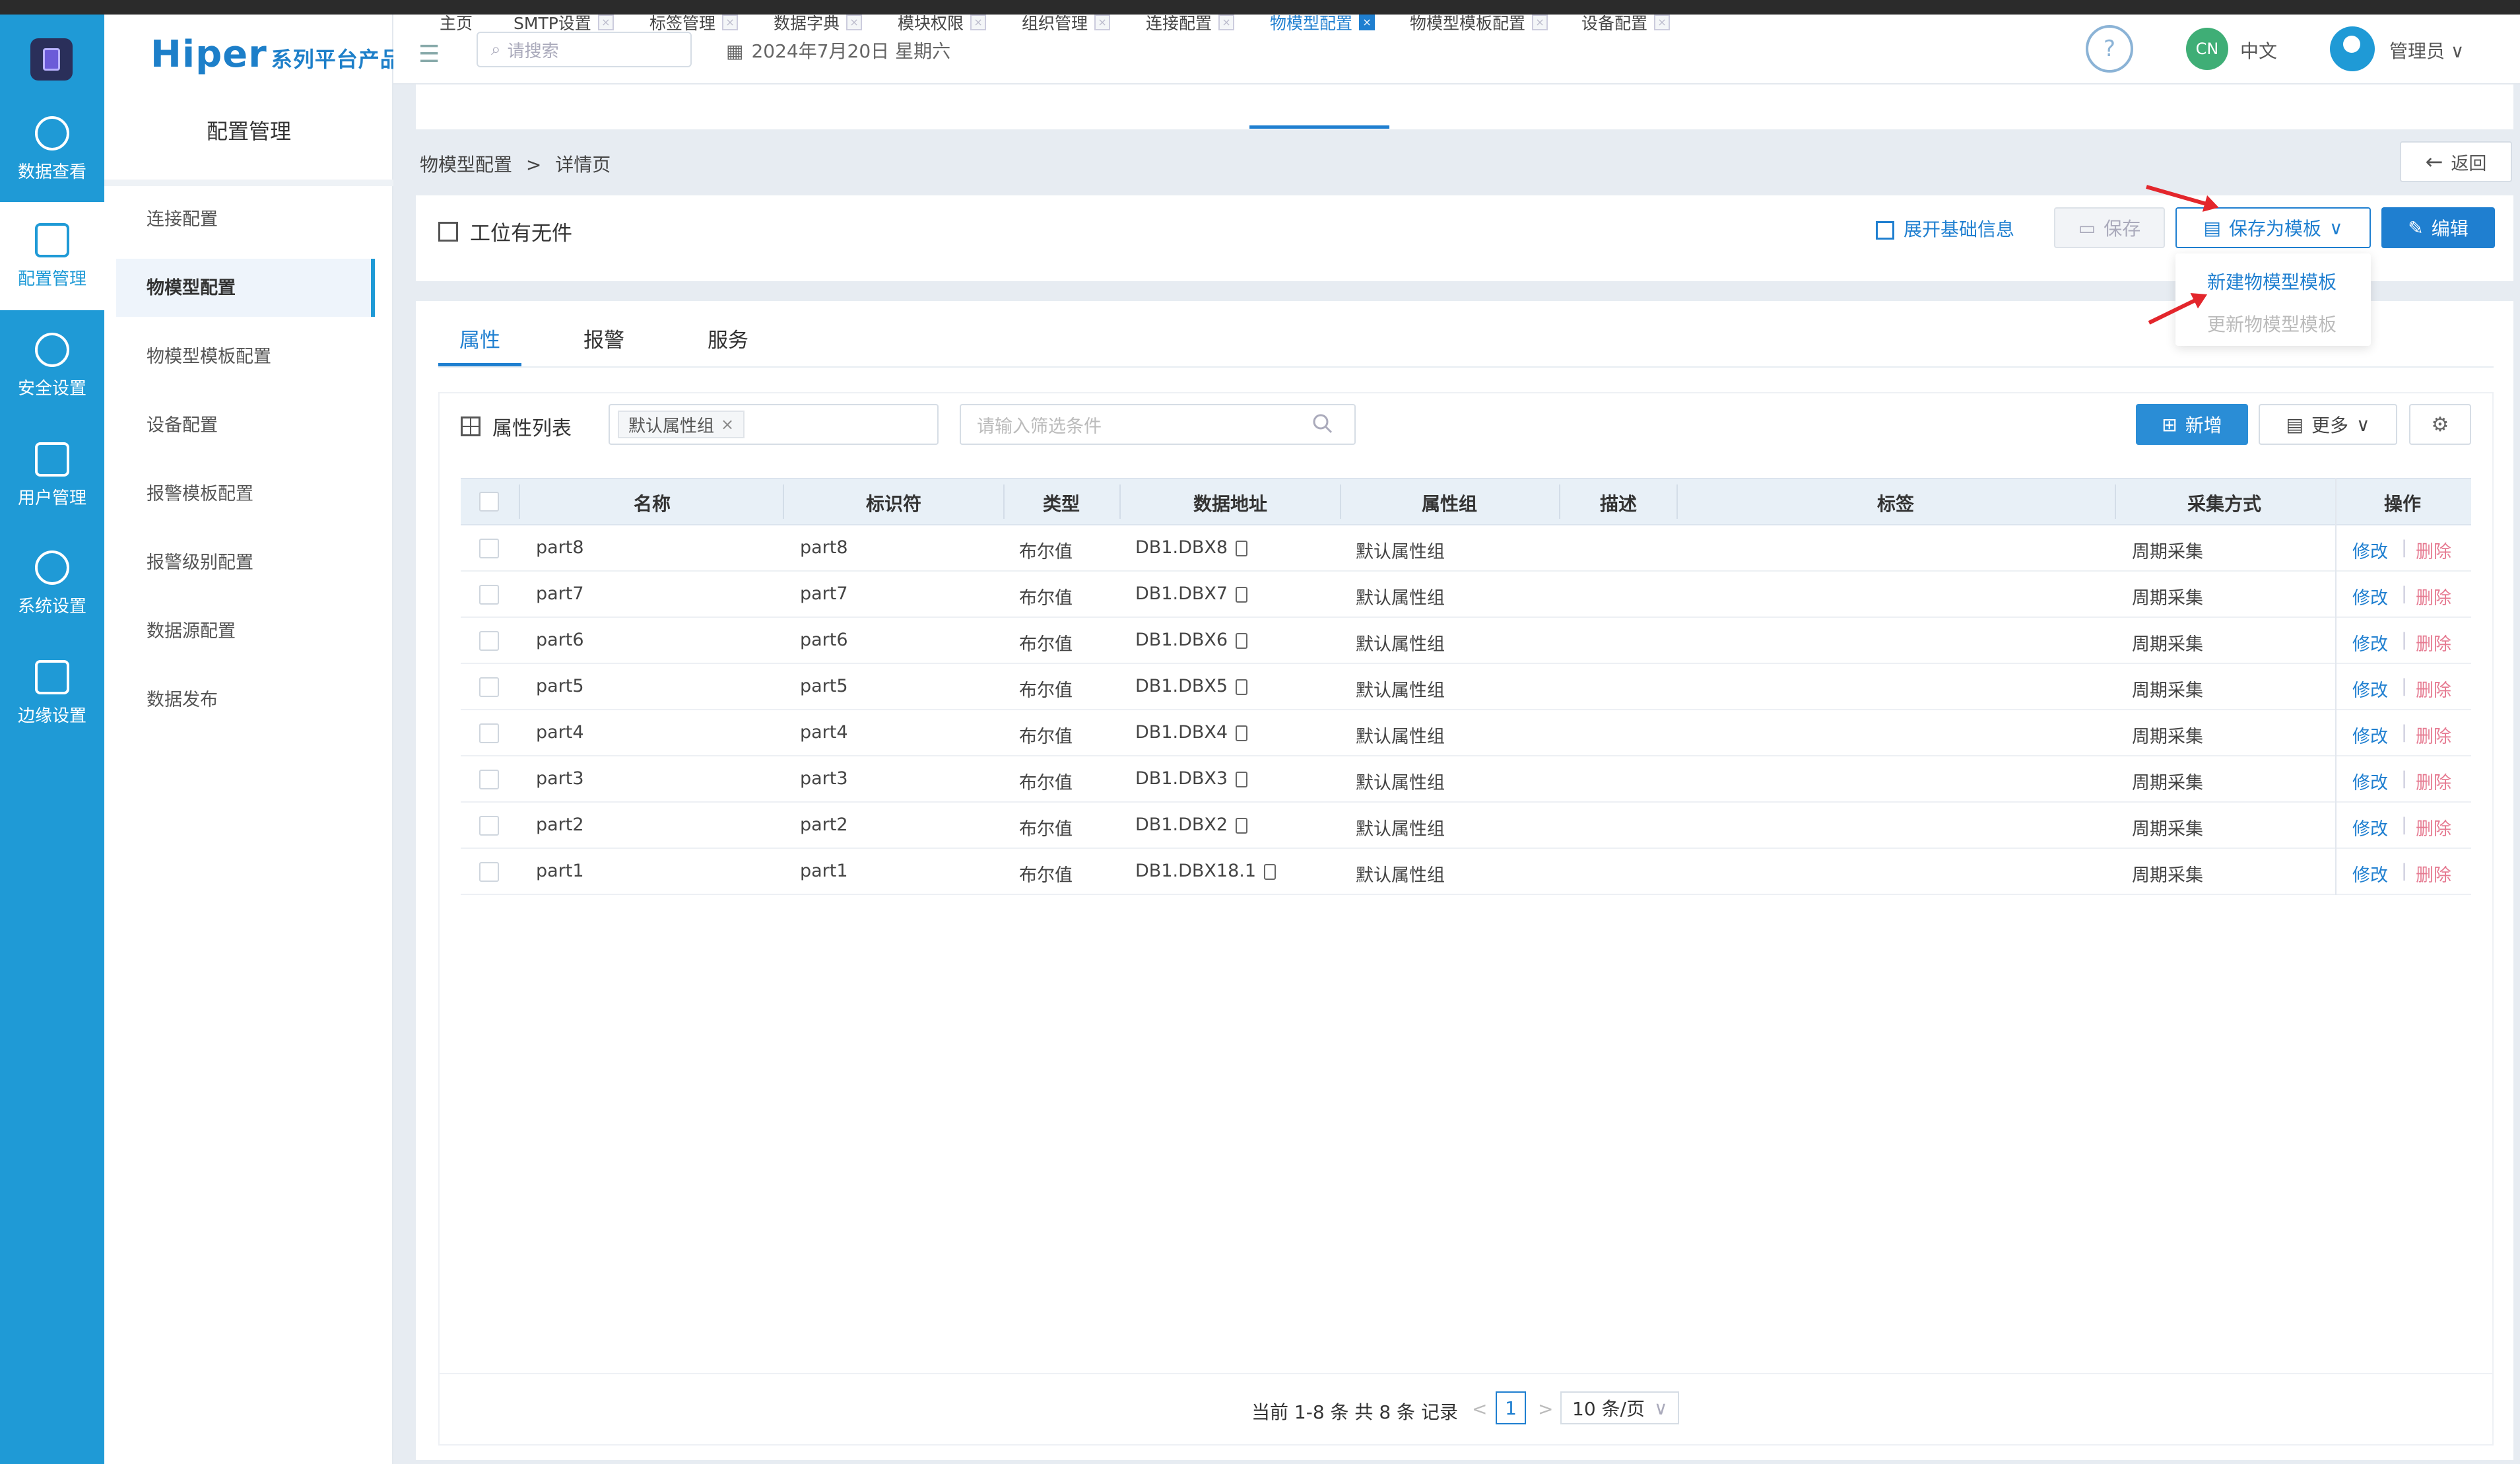 The image size is (2520, 1464). What do you see at coordinates (652, 503) in the screenshot?
I see `column-header-0: 名称` at bounding box center [652, 503].